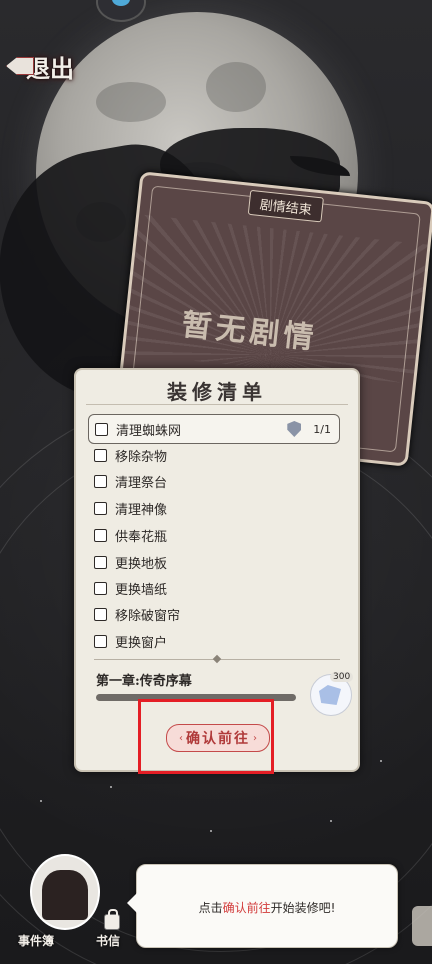 Image resolution: width=432 pixels, height=964 pixels. Describe the element at coordinates (214, 641) in the screenshot. I see `task-row: 更换窗户` at that location.